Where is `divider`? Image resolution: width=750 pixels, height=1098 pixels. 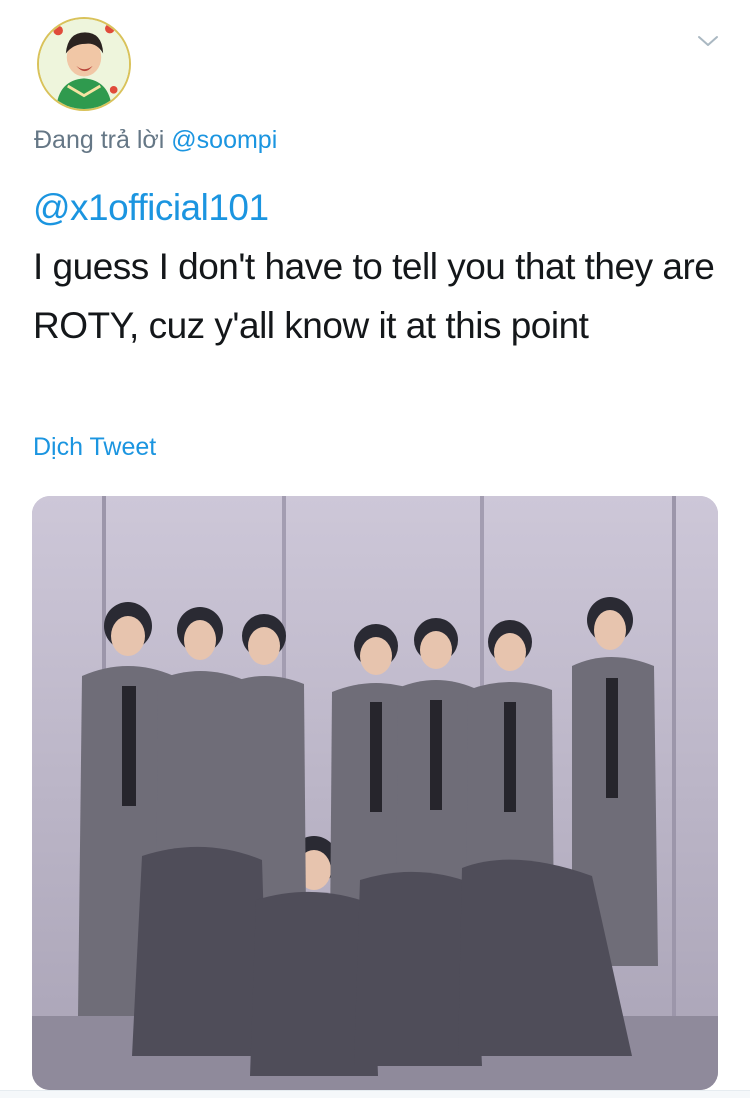 divider is located at coordinates (375, 1094).